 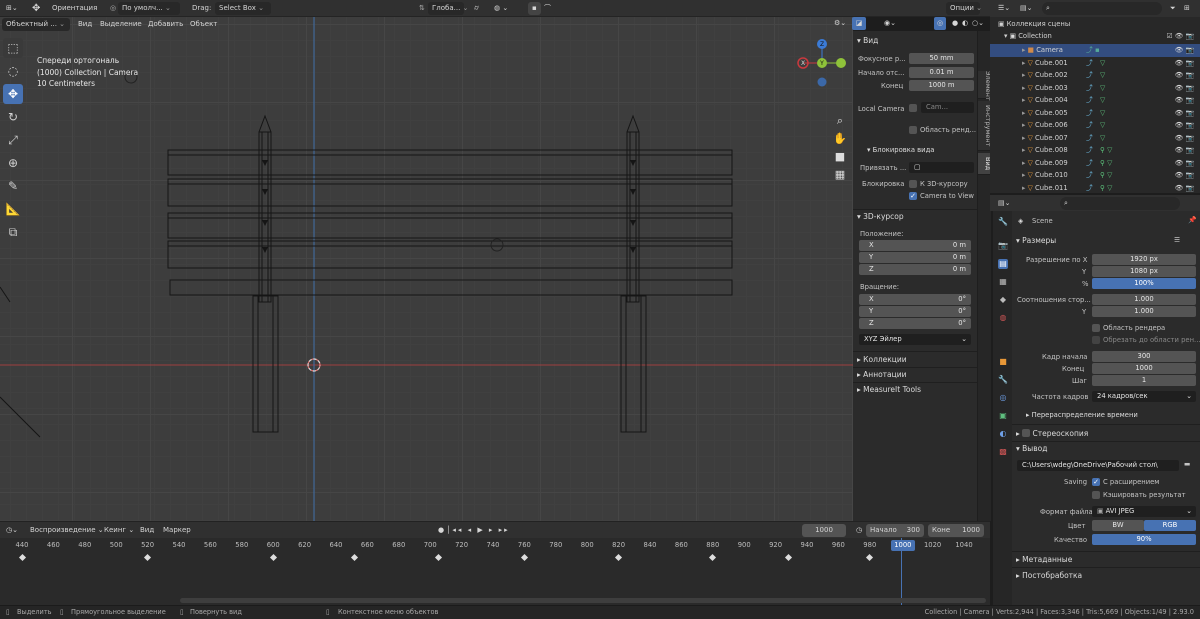 I want to click on orientation-icon: ⇅, so click(x=422, y=8).